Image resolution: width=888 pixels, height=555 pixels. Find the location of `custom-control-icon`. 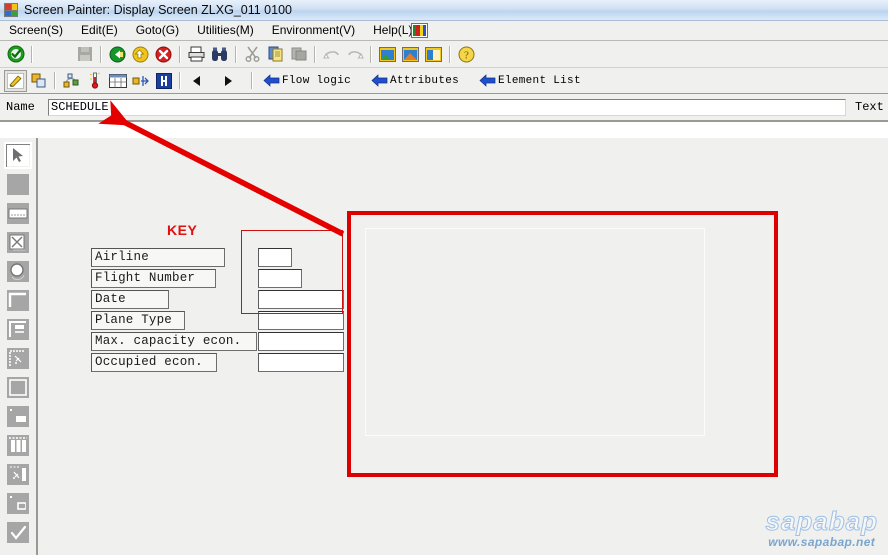

custom-control-icon is located at coordinates (18, 474).